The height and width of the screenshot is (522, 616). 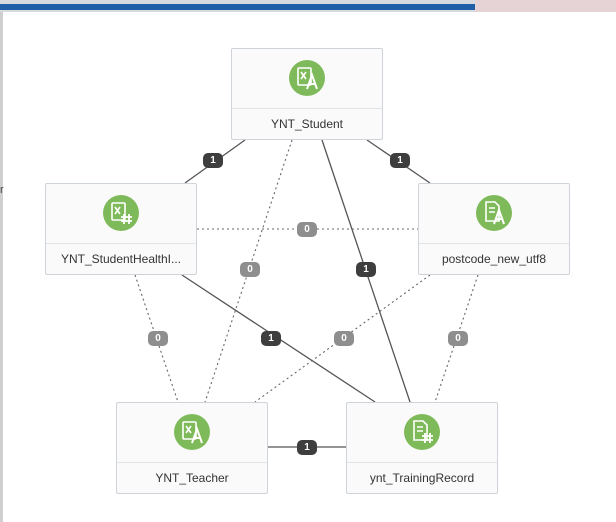 What do you see at coordinates (307, 447) in the screenshot?
I see `edge-badge-teacher-training: 1` at bounding box center [307, 447].